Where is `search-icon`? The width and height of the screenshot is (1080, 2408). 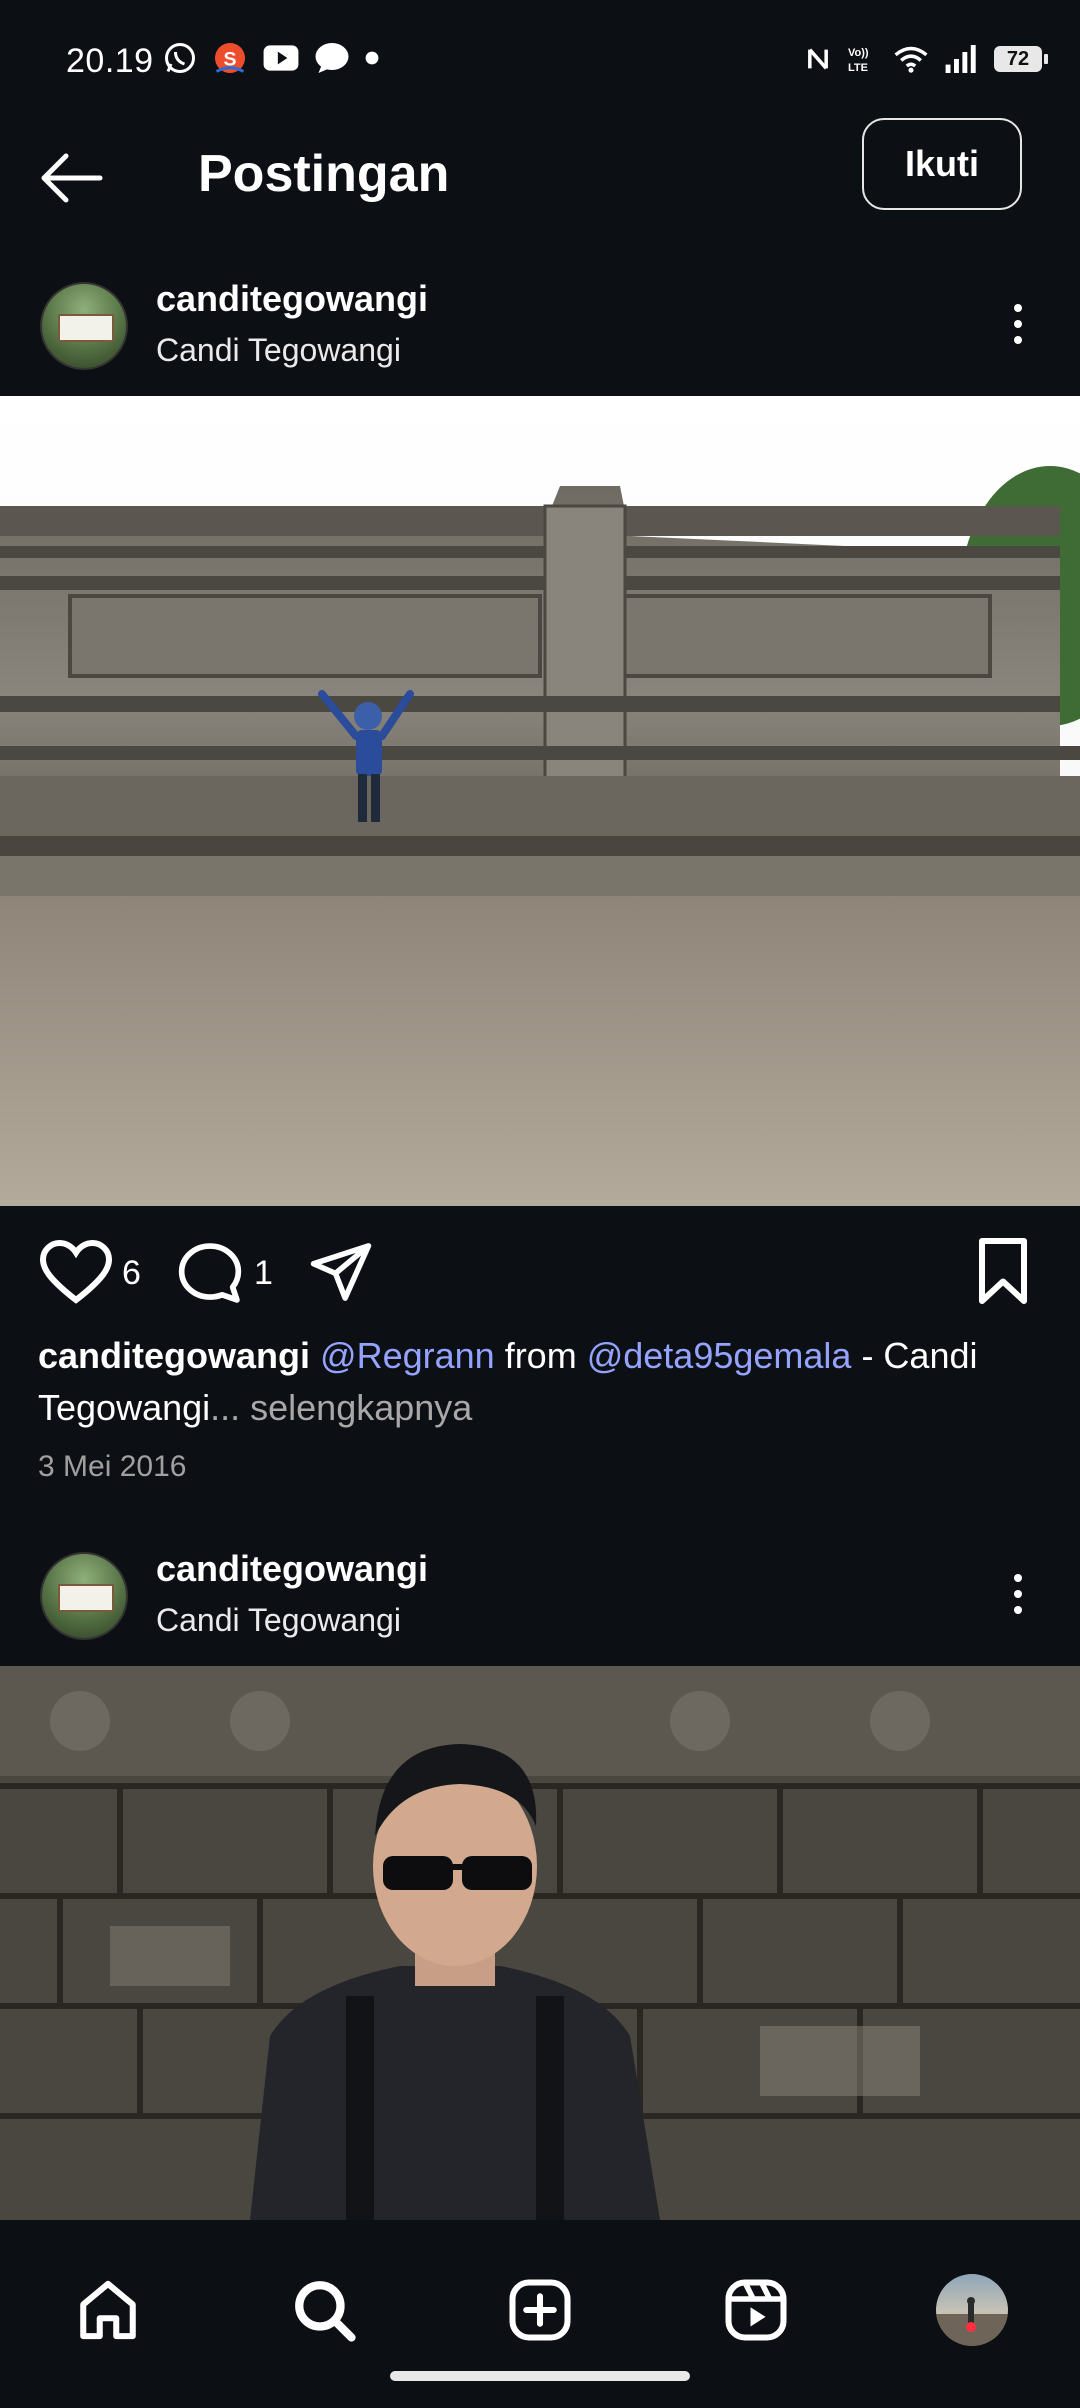
search-icon is located at coordinates (325, 2311).